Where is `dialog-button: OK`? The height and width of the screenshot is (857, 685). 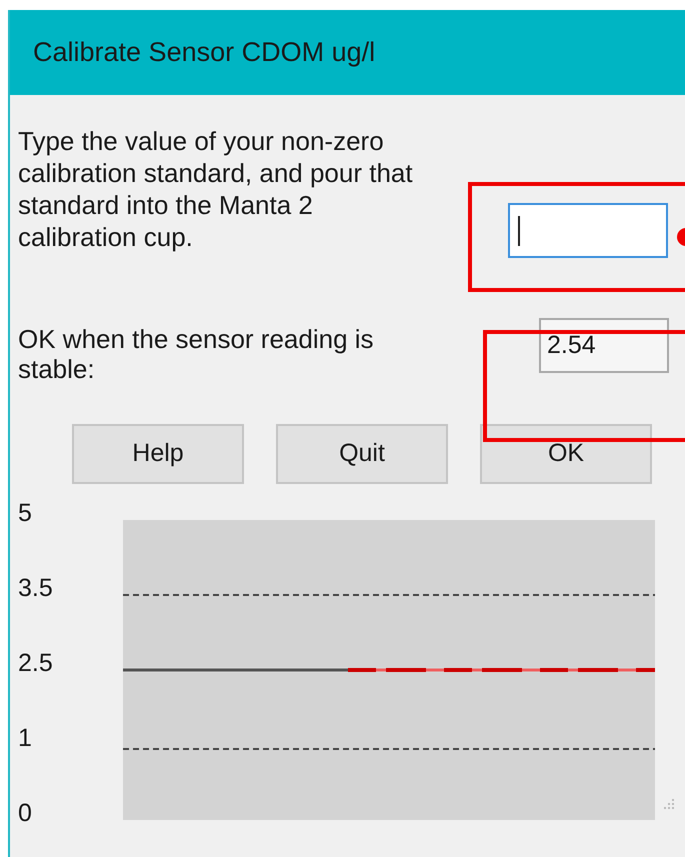
dialog-button: OK is located at coordinates (566, 454).